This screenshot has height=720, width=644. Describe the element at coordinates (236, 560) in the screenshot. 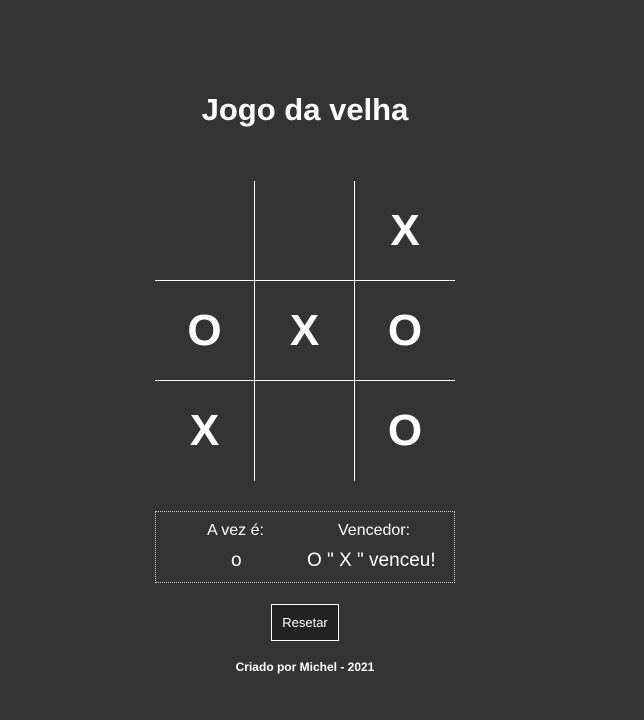

I see `turn-value: o` at that location.